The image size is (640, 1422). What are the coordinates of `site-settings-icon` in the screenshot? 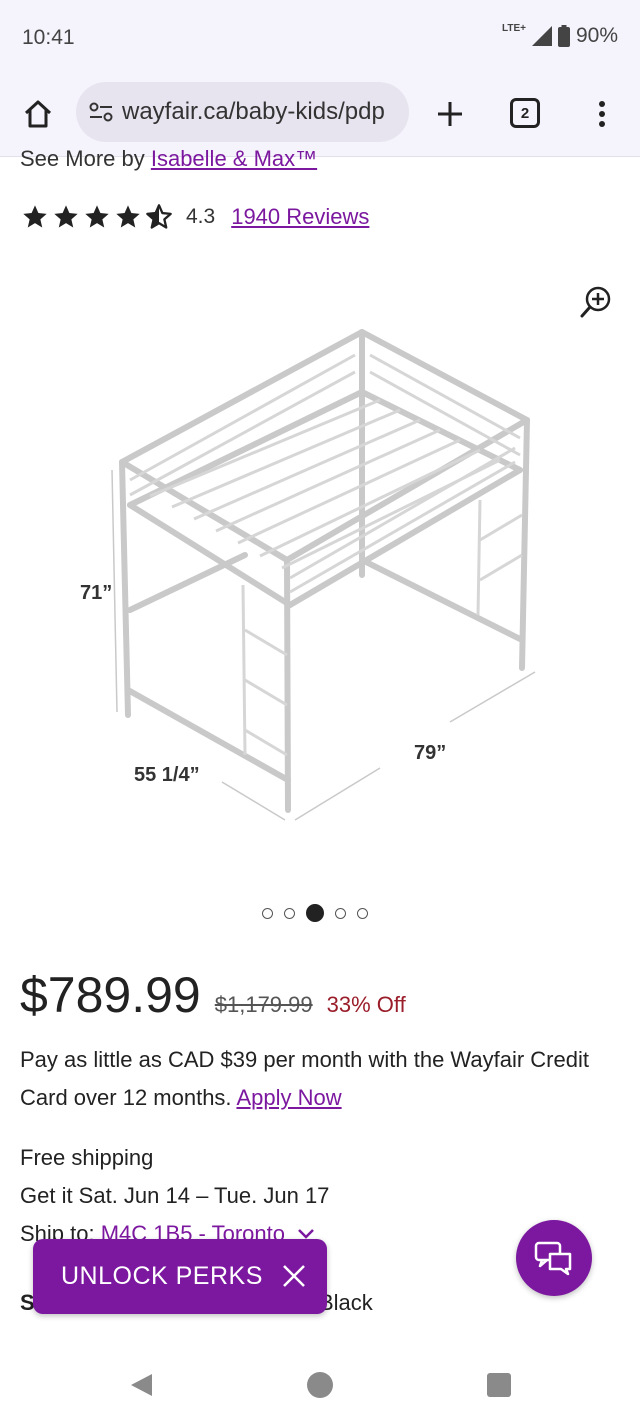 It's located at (101, 112).